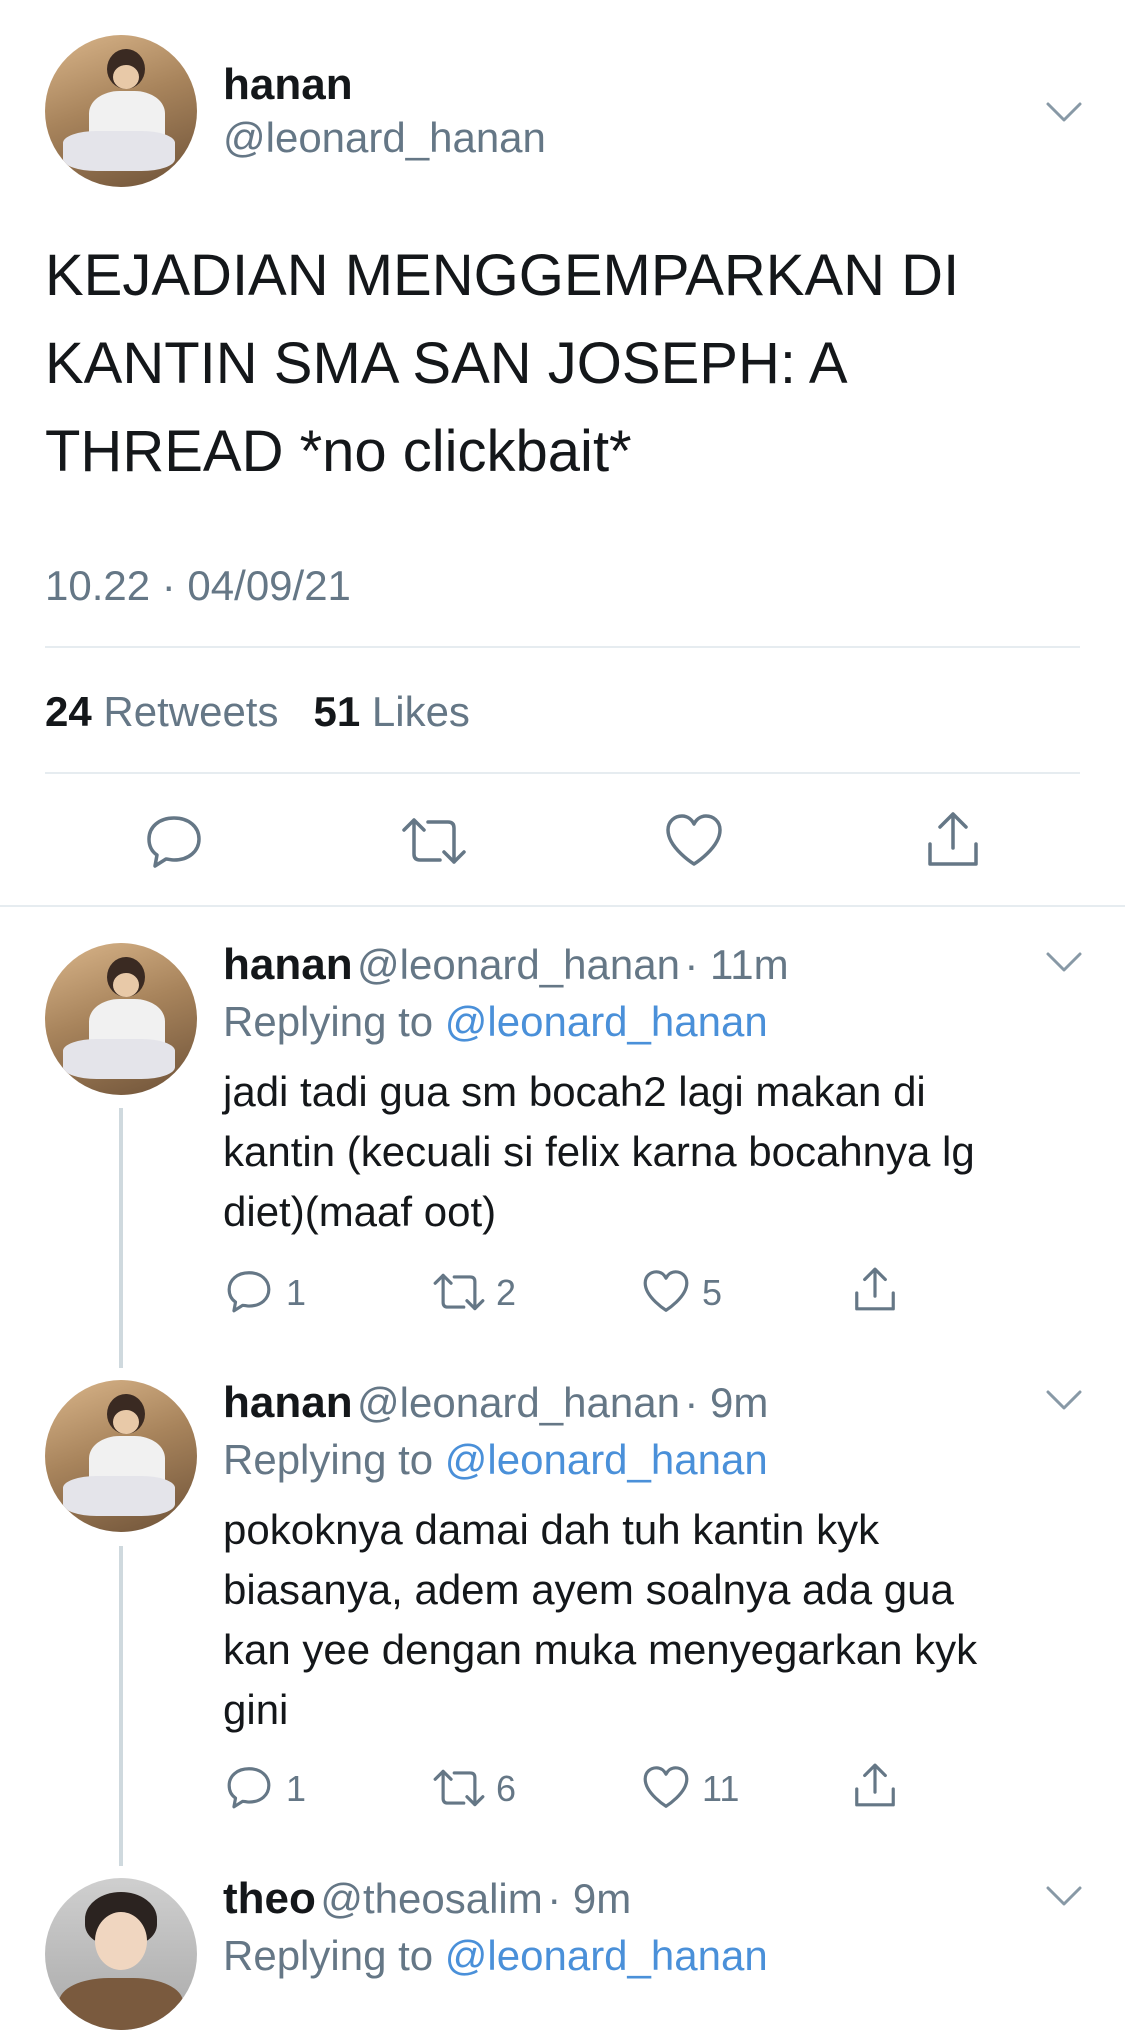 The width and height of the screenshot is (1125, 2030). Describe the element at coordinates (506, 1292) in the screenshot. I see `retweet-count: 2` at that location.